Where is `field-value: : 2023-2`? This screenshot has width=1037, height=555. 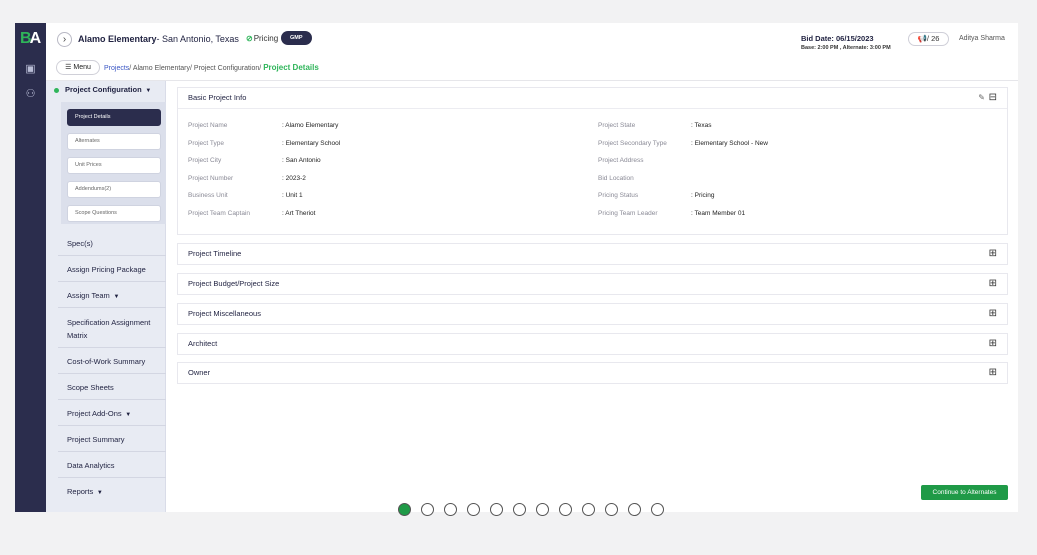 field-value: : 2023-2 is located at coordinates (294, 178).